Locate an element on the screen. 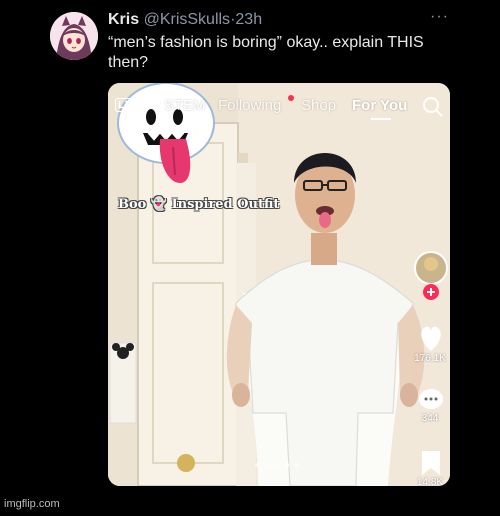 This screenshot has height=516, width=500. tiktok-top-bar: LIVE STEM Following Shop For You is located at coordinates (279, 104).